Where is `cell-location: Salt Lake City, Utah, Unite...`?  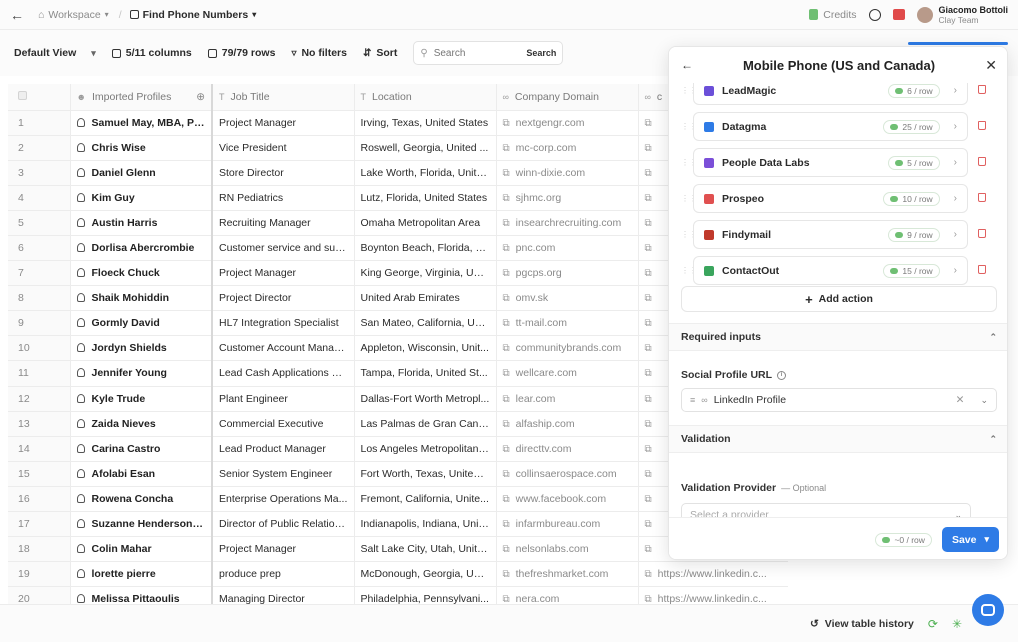
cell-location: Salt Lake City, Utah, Unite... is located at coordinates (425, 549).